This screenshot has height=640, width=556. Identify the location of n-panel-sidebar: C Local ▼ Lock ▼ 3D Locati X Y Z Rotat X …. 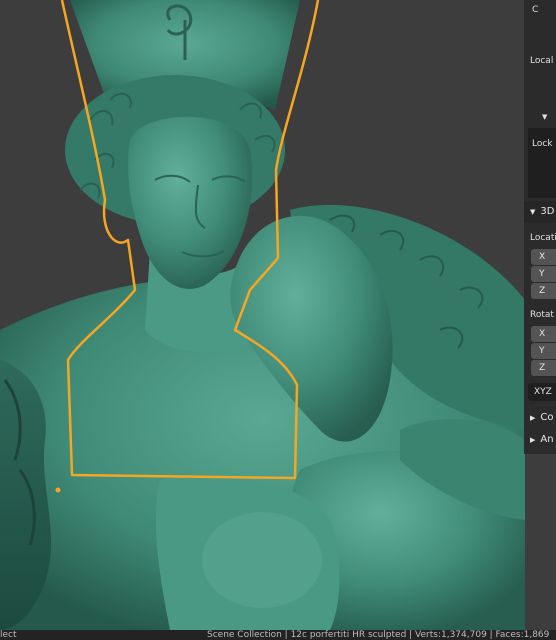
(540, 227).